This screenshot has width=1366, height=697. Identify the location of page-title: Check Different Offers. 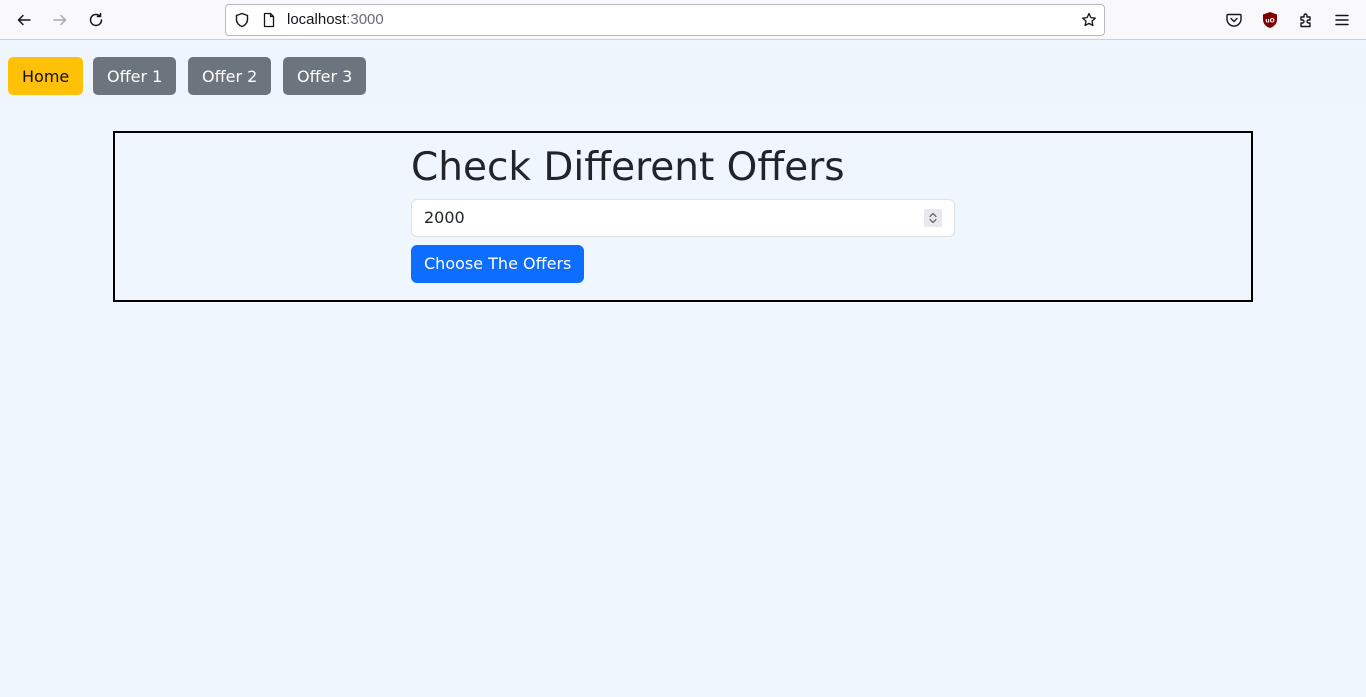
(628, 167).